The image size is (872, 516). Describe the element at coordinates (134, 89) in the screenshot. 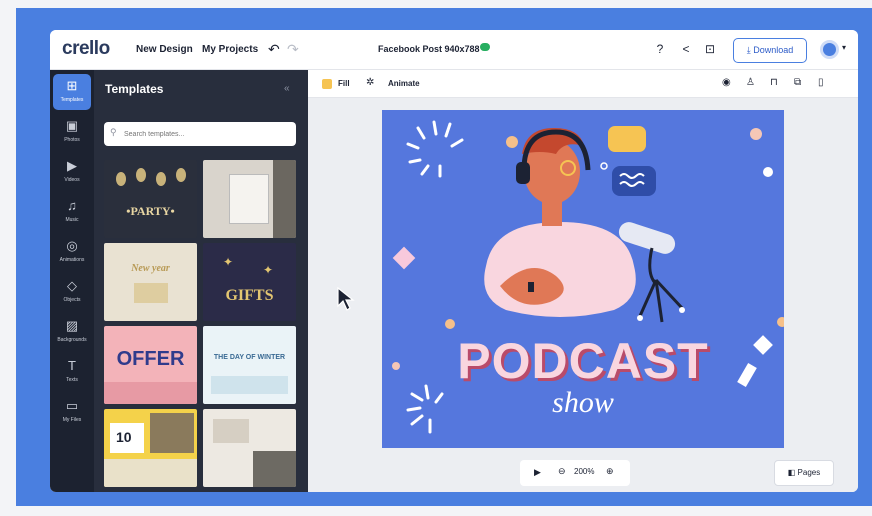

I see `panel-title: Templates` at that location.